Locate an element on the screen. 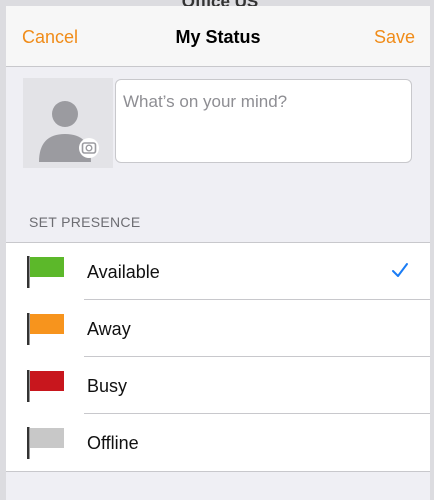  presence-option-busy: Busy is located at coordinates (218, 385).